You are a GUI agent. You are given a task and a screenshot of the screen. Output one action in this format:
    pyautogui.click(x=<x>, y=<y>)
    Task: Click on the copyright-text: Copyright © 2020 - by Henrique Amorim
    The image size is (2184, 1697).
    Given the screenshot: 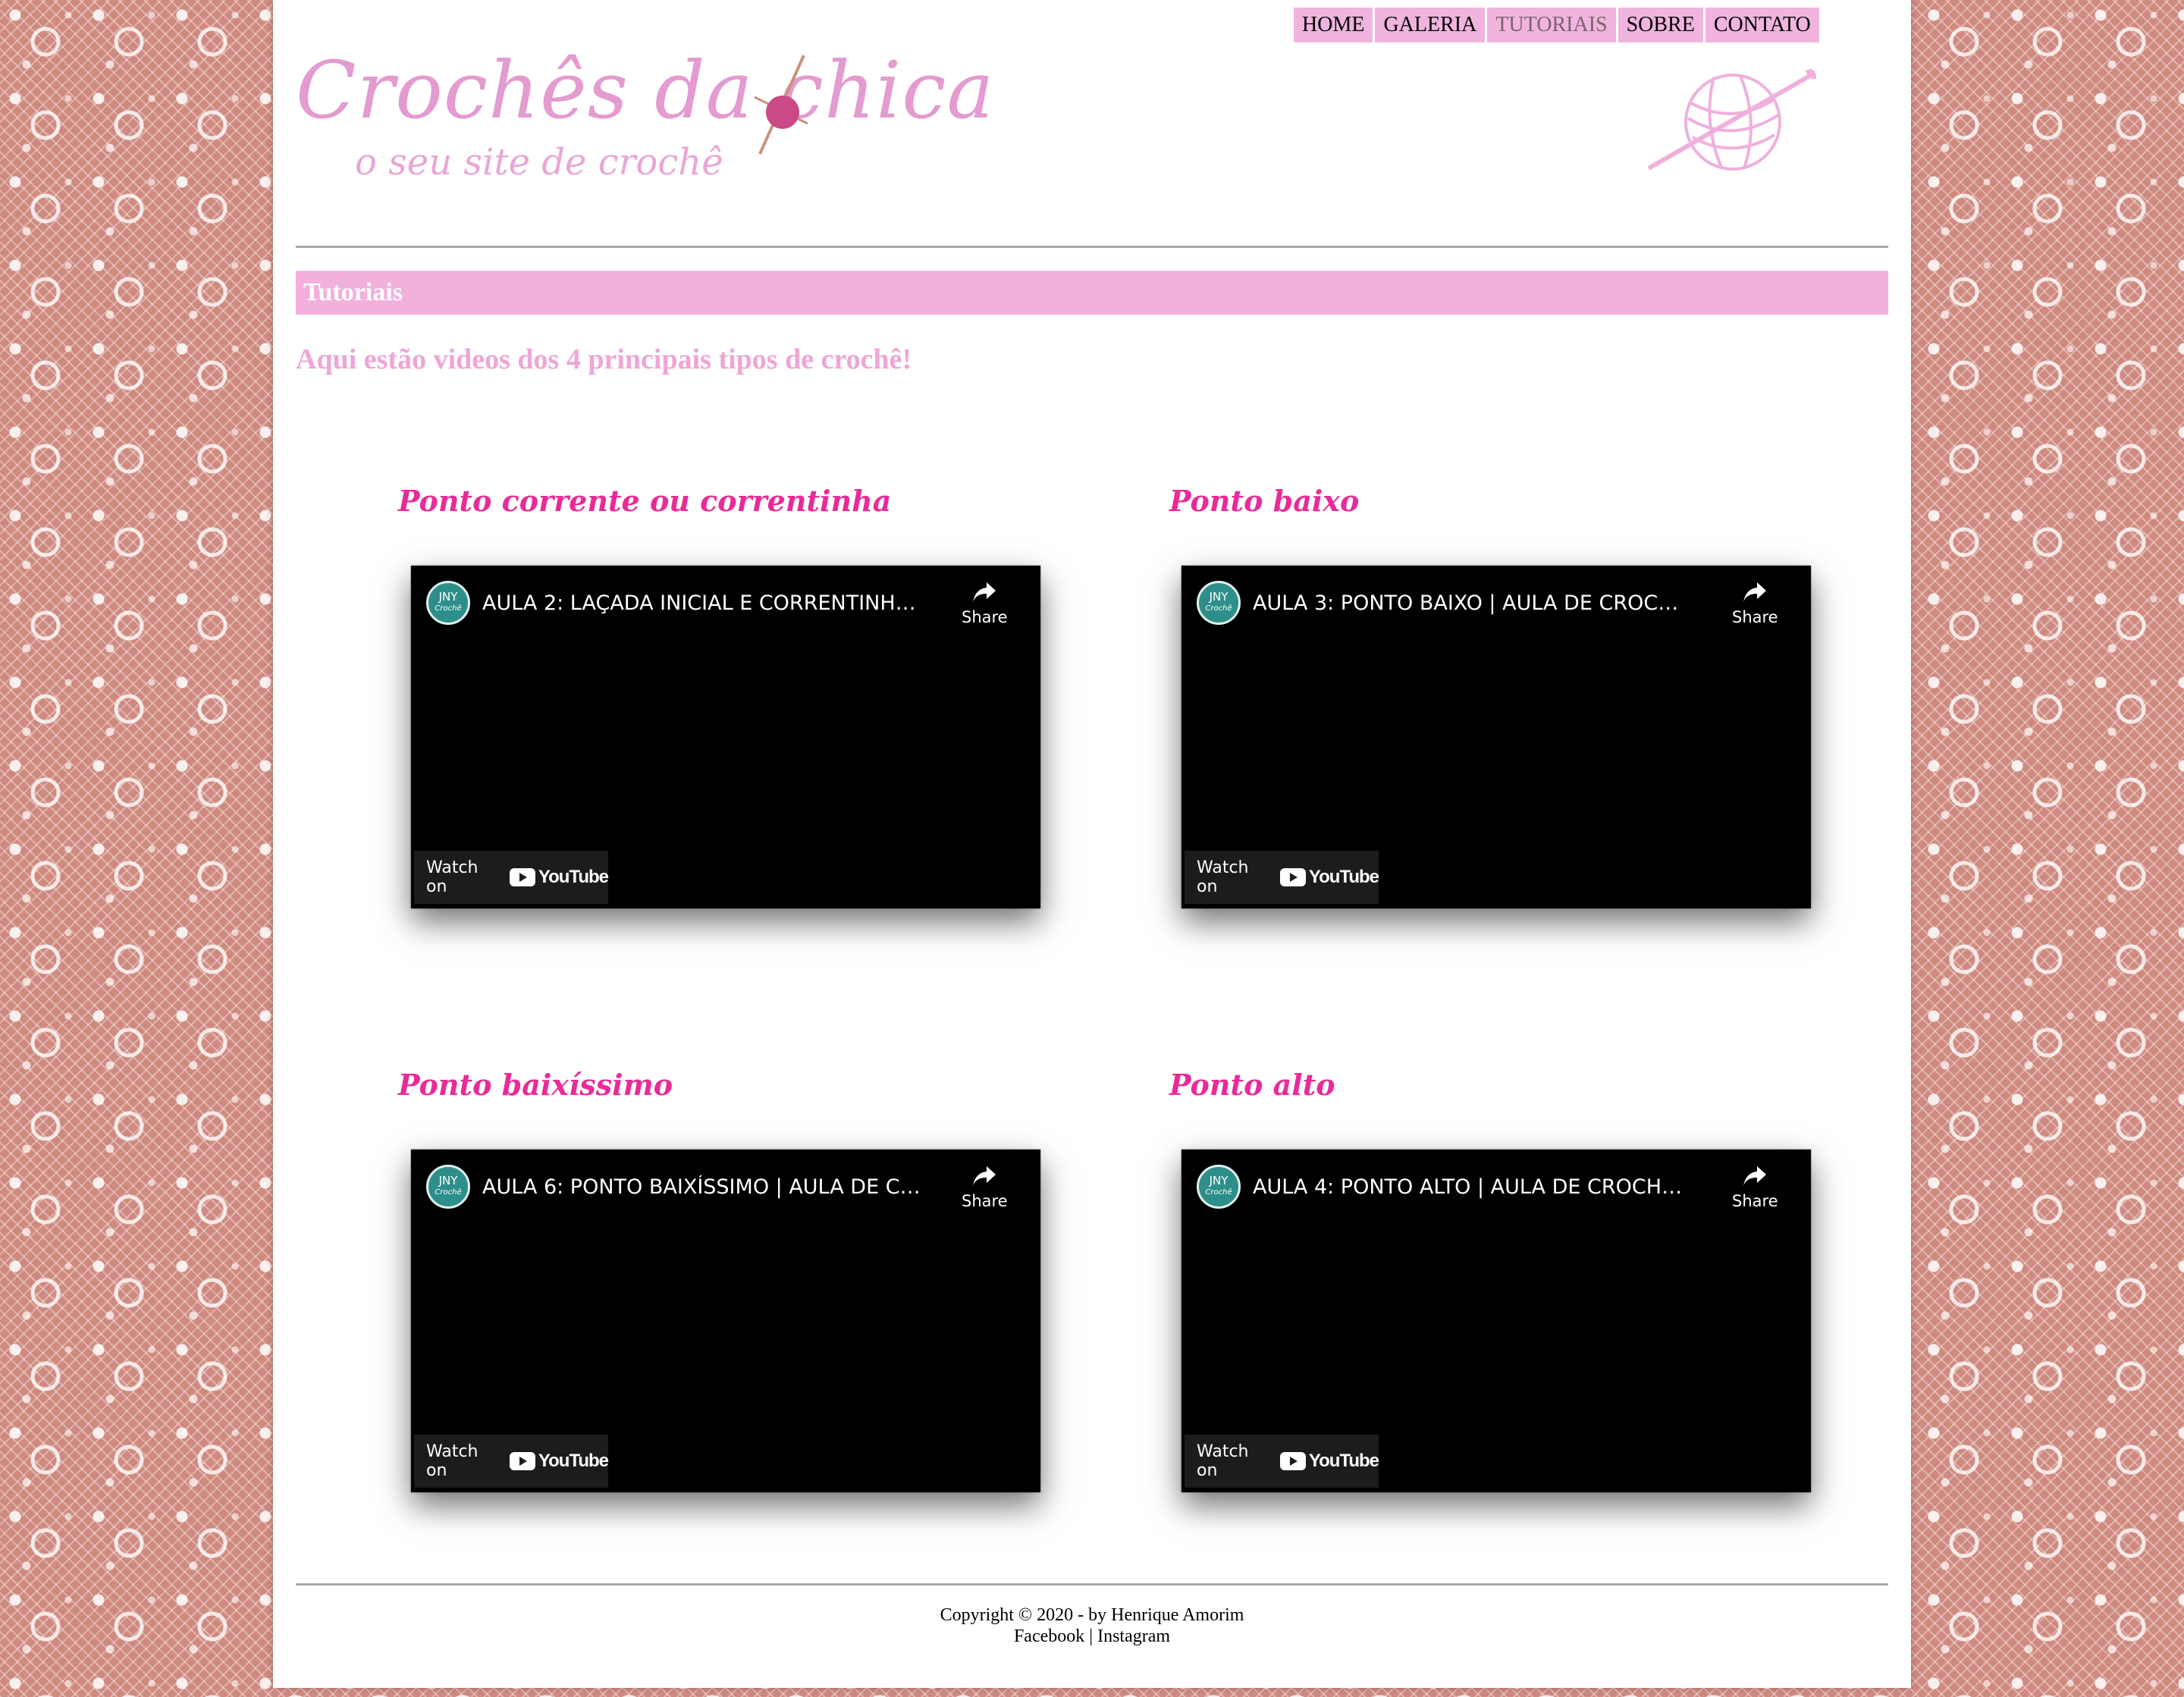 What is the action you would take?
    pyautogui.click(x=1092, y=1615)
    